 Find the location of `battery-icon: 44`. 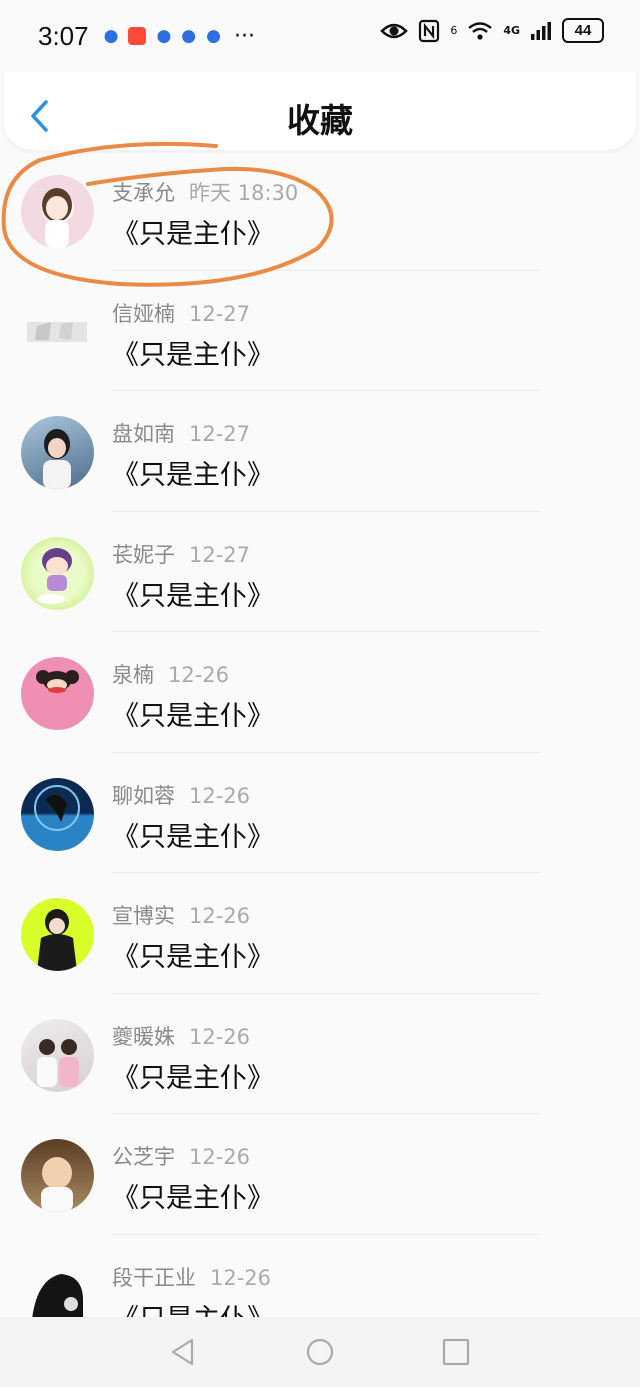

battery-icon: 44 is located at coordinates (583, 30).